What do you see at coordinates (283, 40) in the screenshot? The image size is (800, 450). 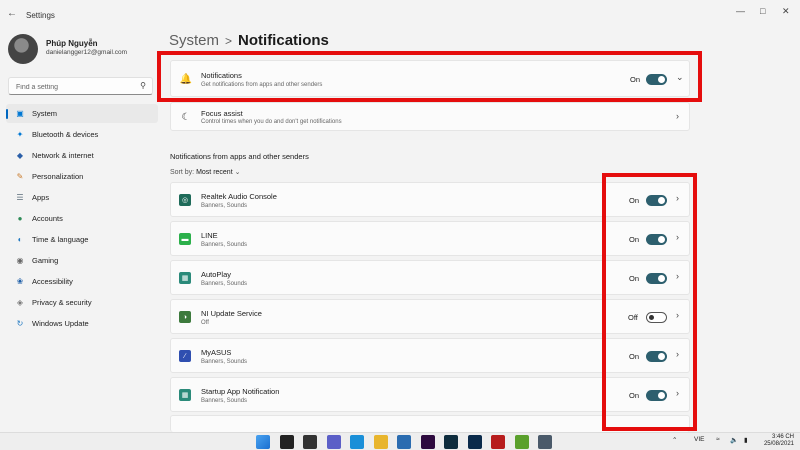 I see `page-title: Notifications` at bounding box center [283, 40].